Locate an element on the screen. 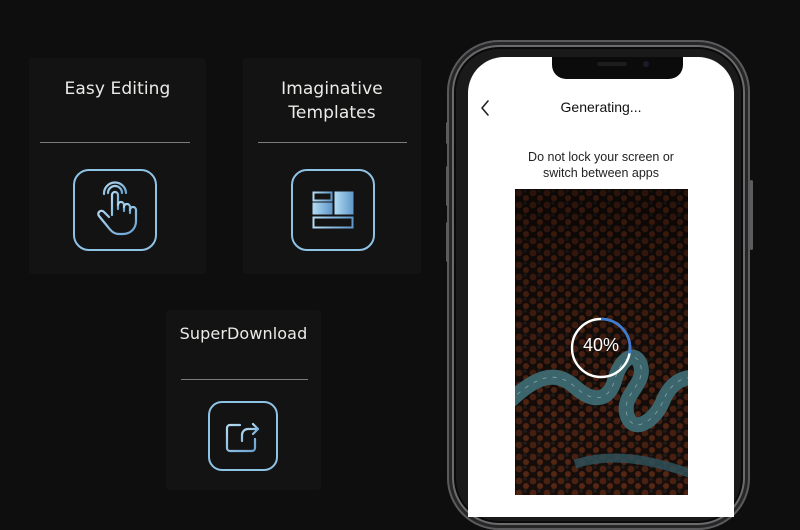 Image resolution: width=800 pixels, height=530 pixels. phone-volume-up is located at coordinates (447, 186).